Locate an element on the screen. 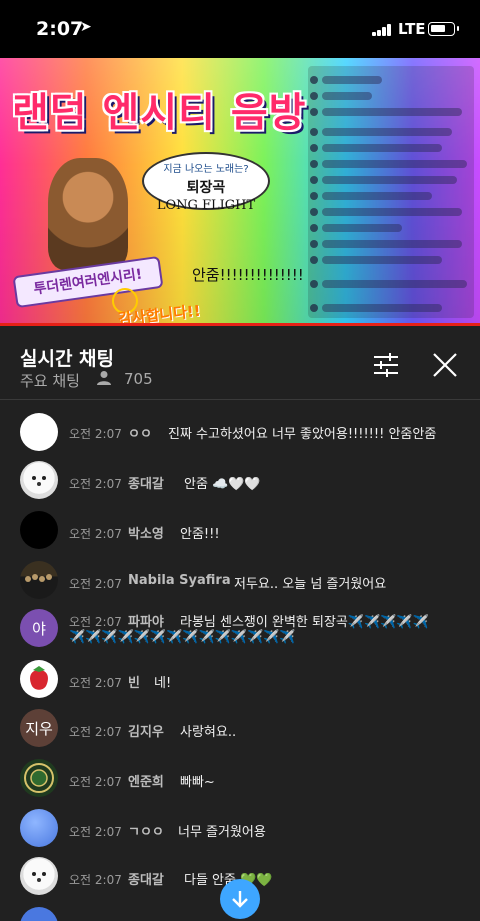  network-type: LTE is located at coordinates (412, 29).